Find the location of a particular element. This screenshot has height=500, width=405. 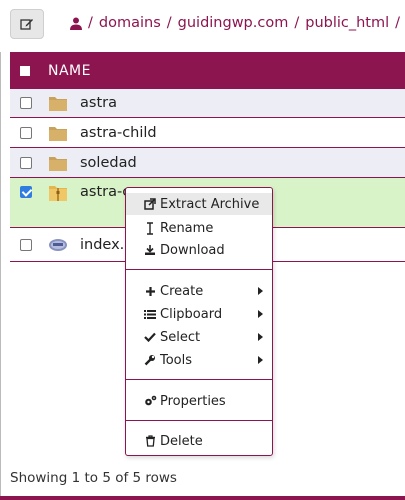

user-icon is located at coordinates (76, 23).